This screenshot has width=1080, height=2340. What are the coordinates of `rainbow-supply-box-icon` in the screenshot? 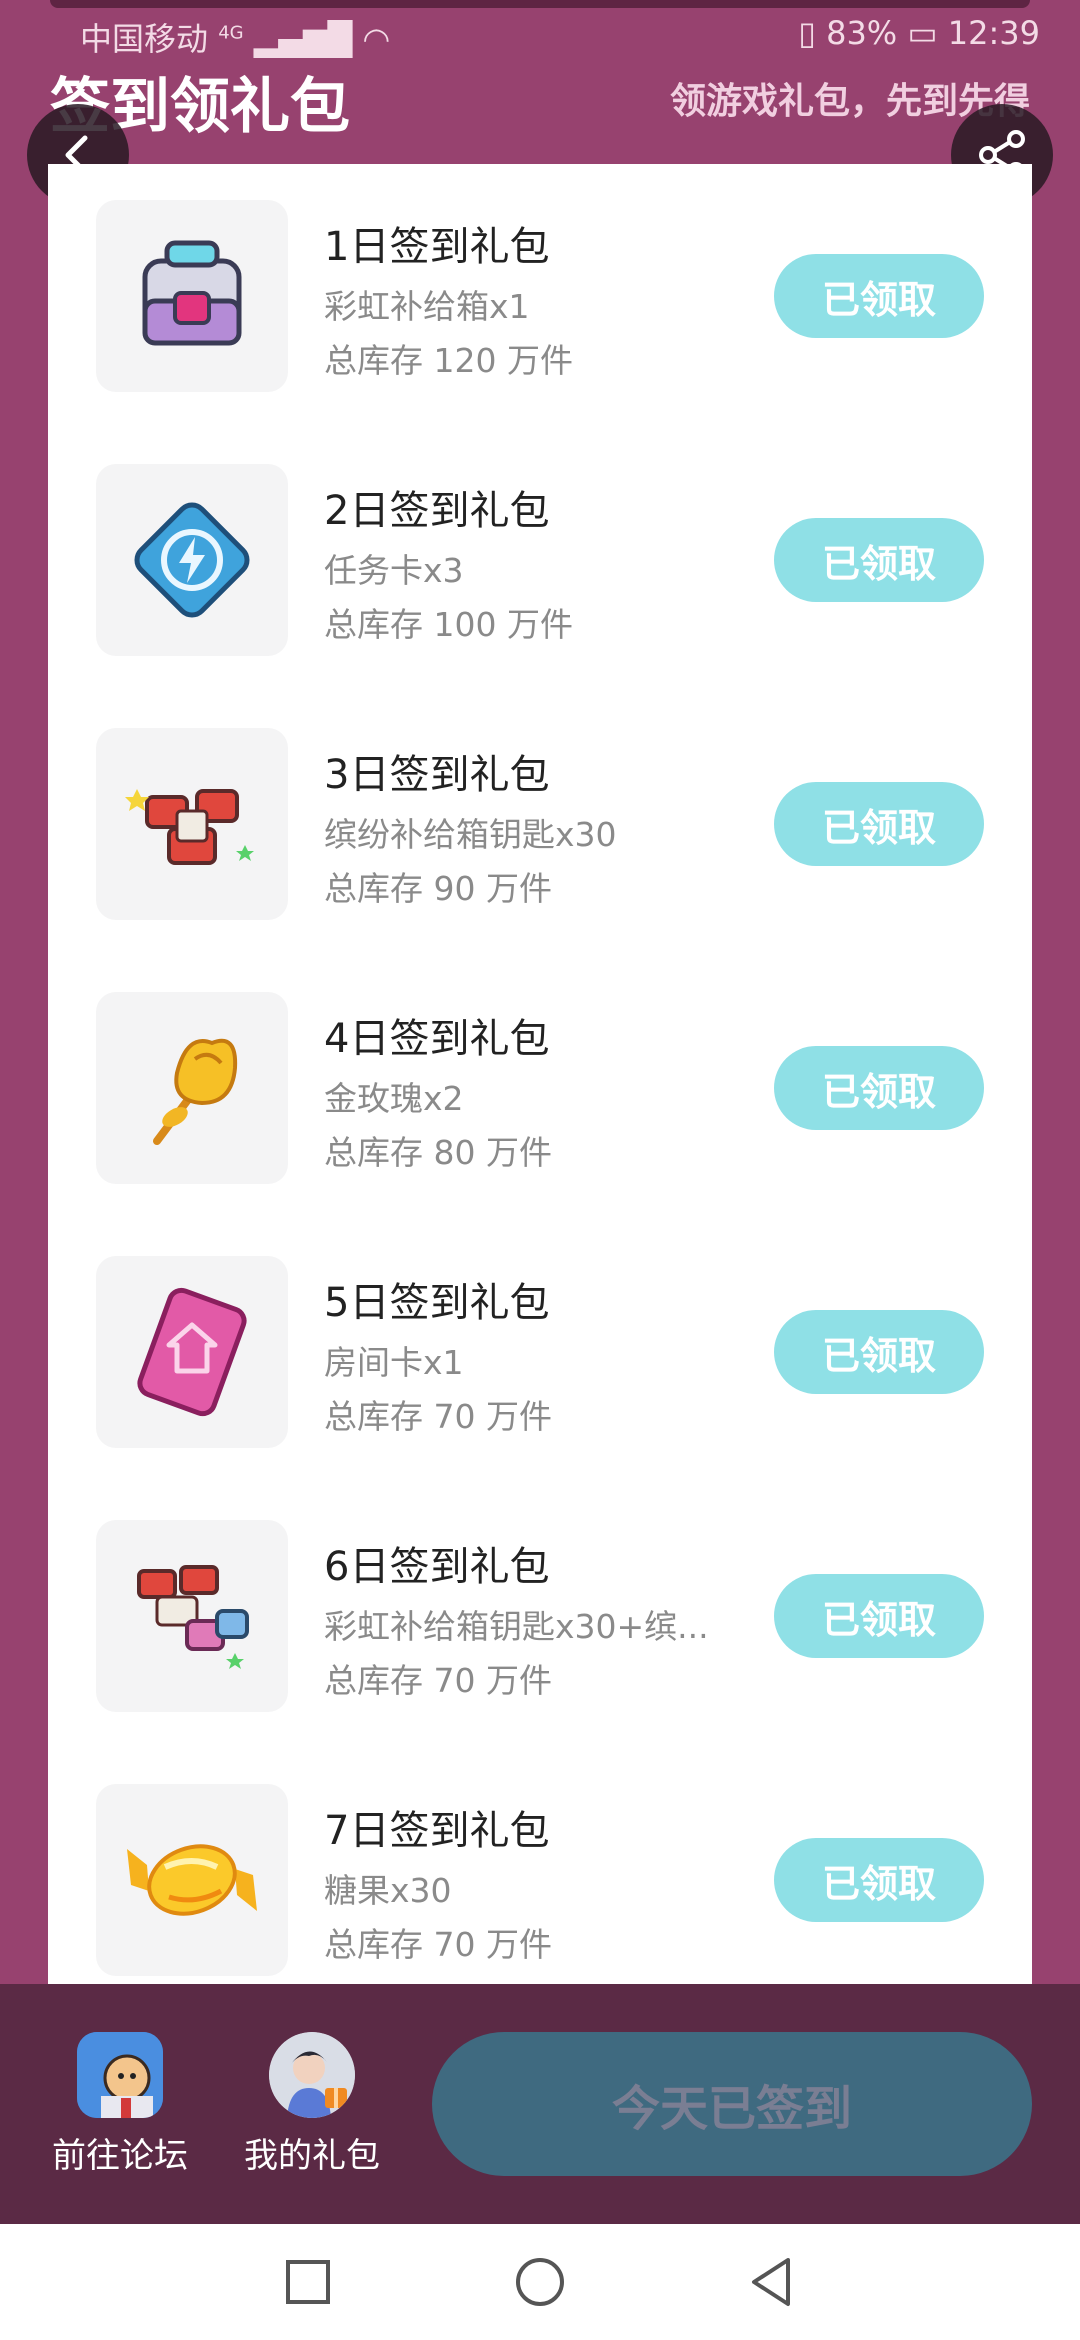 It's located at (192, 293).